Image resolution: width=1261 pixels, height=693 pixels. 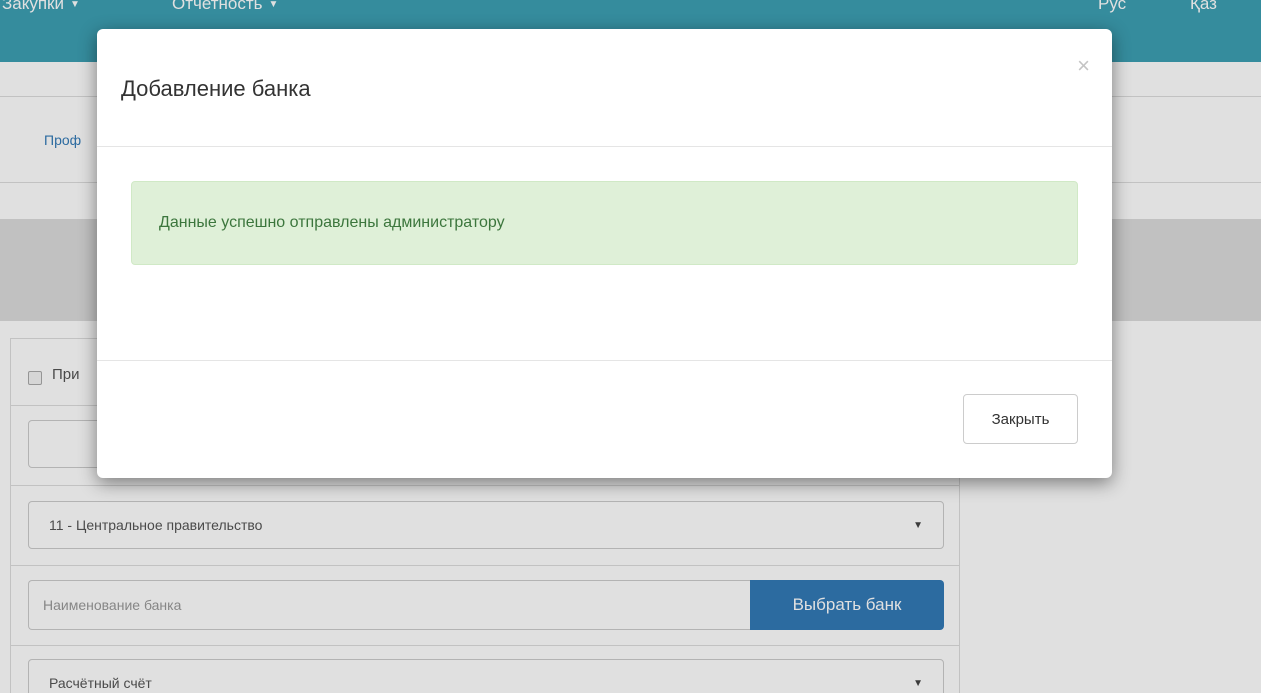 I want to click on modal-footer: Закрыть, so click(x=604, y=419).